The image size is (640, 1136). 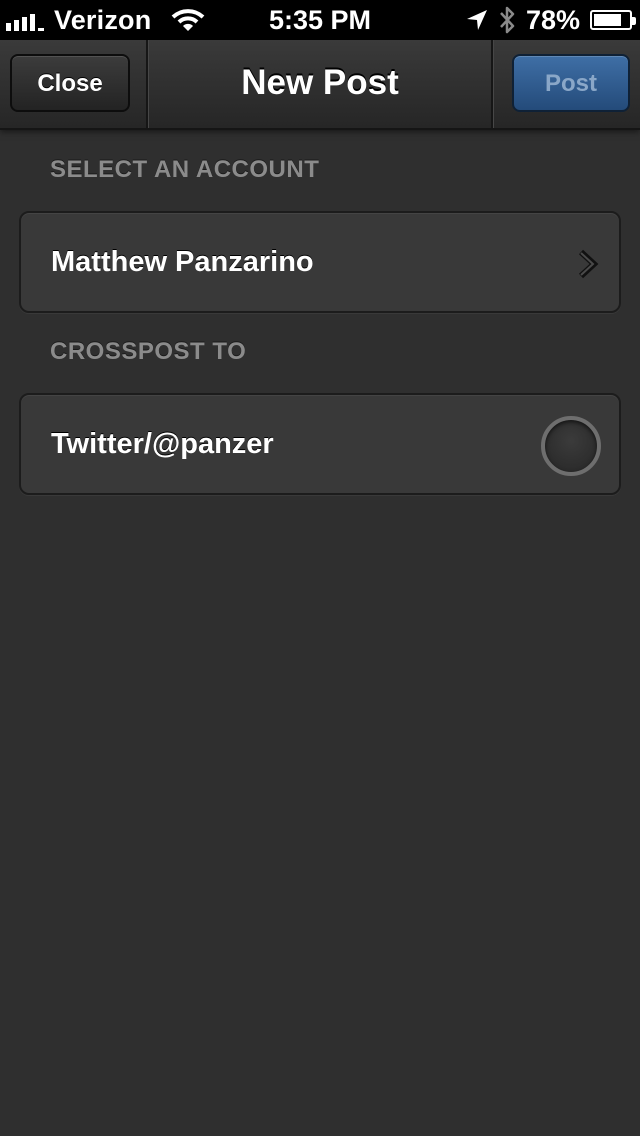 What do you see at coordinates (320, 444) in the screenshot?
I see `crosspost-cell: Twitter/@panzer` at bounding box center [320, 444].